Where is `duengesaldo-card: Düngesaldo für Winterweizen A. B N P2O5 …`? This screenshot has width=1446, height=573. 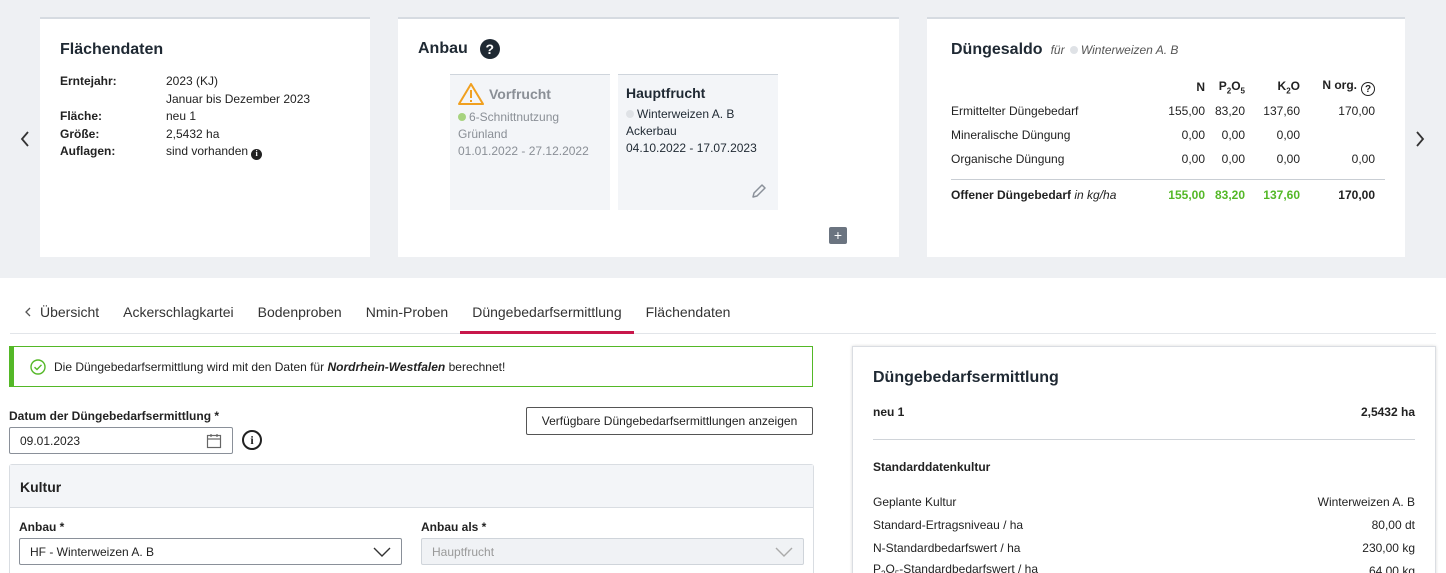 duengesaldo-card: Düngesaldo für Winterweizen A. B N P2O5 … is located at coordinates (1166, 137).